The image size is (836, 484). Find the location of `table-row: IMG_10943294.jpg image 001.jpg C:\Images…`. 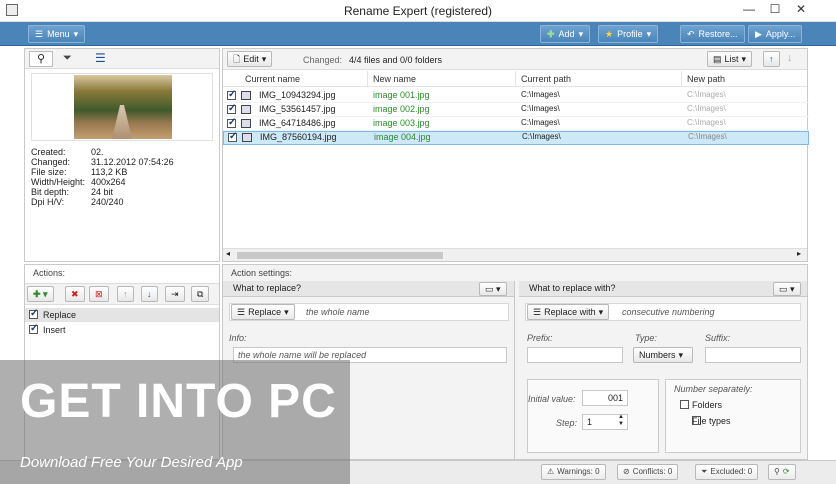

table-row: IMG_10943294.jpg image 001.jpg C:\Images… is located at coordinates (516, 96).